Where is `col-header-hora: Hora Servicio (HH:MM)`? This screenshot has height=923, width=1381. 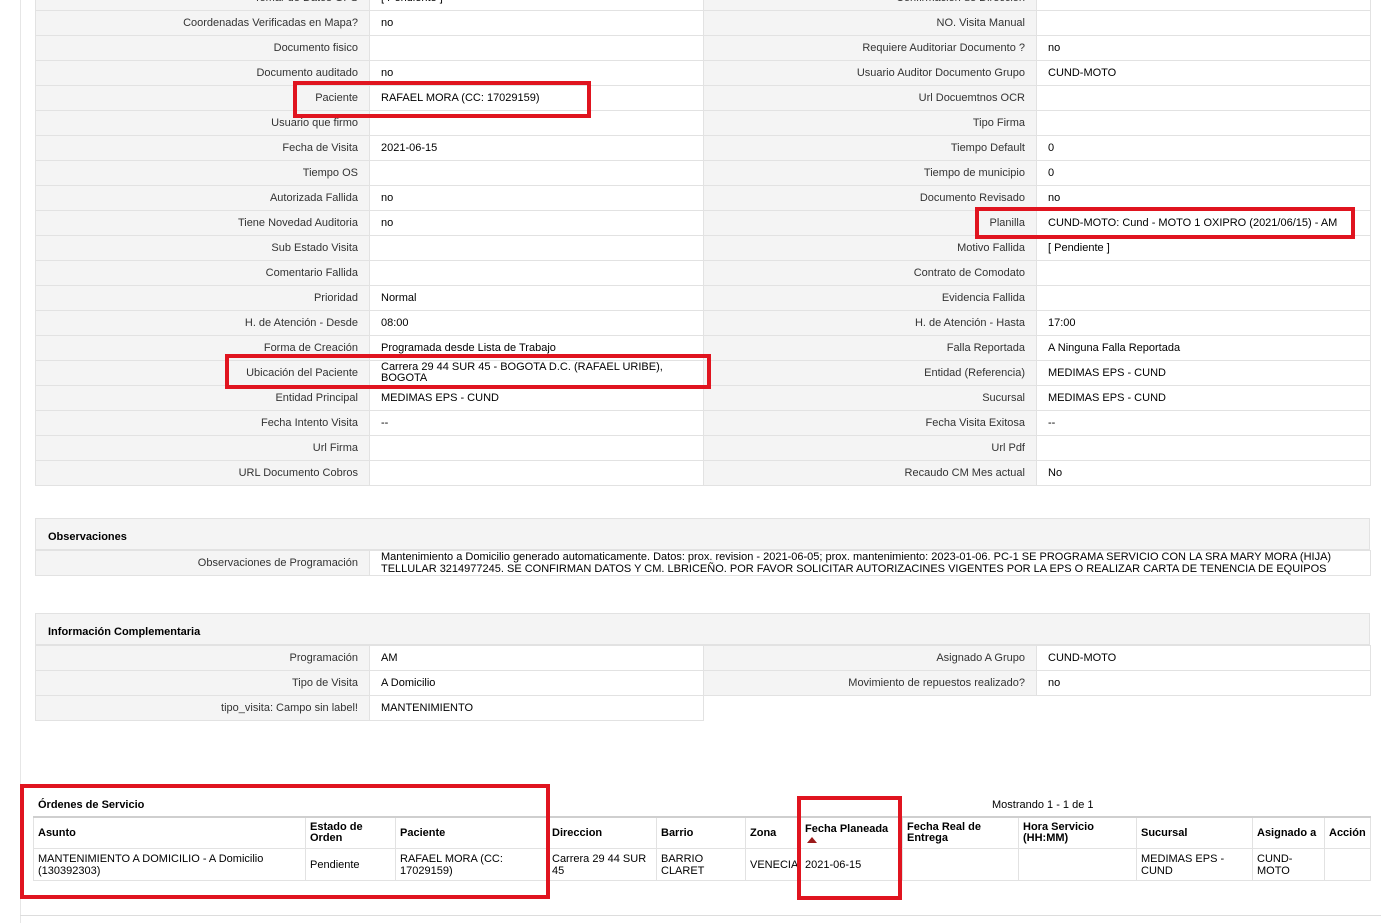
col-header-hora: Hora Servicio (HH:MM) is located at coordinates (1077, 832).